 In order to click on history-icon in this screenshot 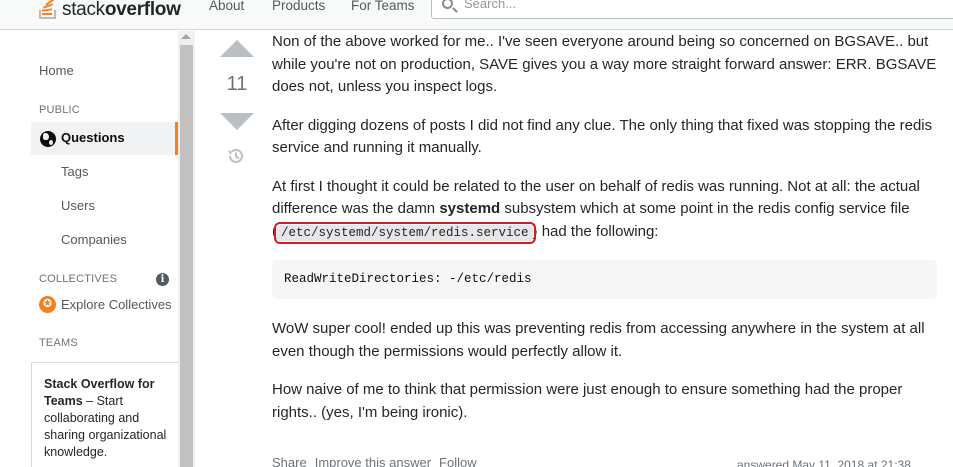, I will do `click(236, 156)`.